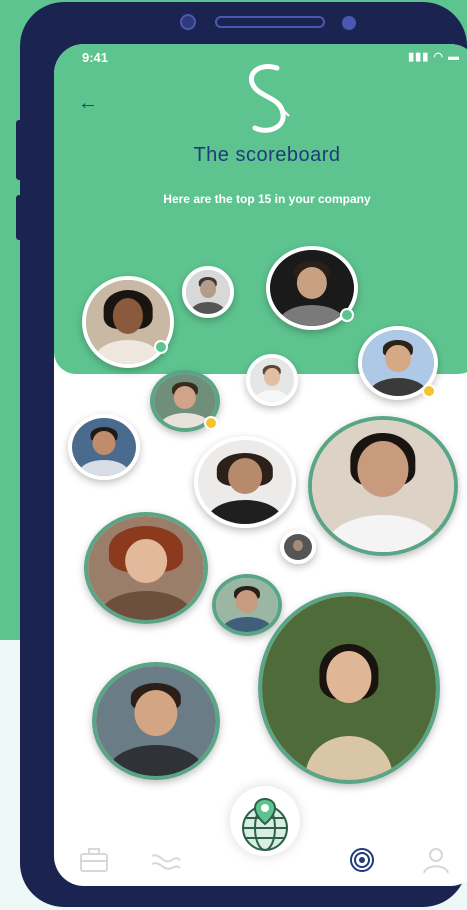 This screenshot has height=910, width=467. What do you see at coordinates (188, 22) in the screenshot?
I see `phone-camera` at bounding box center [188, 22].